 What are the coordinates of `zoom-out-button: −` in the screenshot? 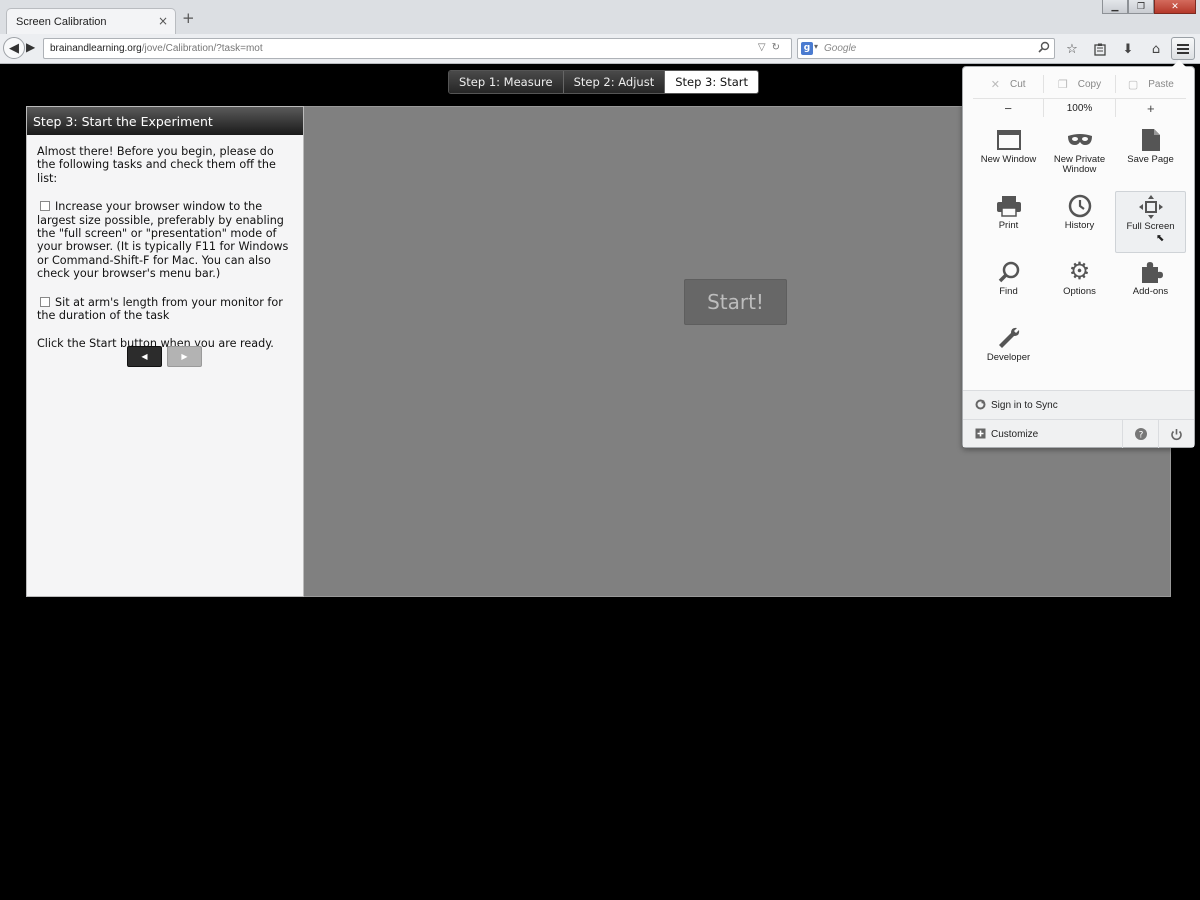 It's located at (1009, 108).